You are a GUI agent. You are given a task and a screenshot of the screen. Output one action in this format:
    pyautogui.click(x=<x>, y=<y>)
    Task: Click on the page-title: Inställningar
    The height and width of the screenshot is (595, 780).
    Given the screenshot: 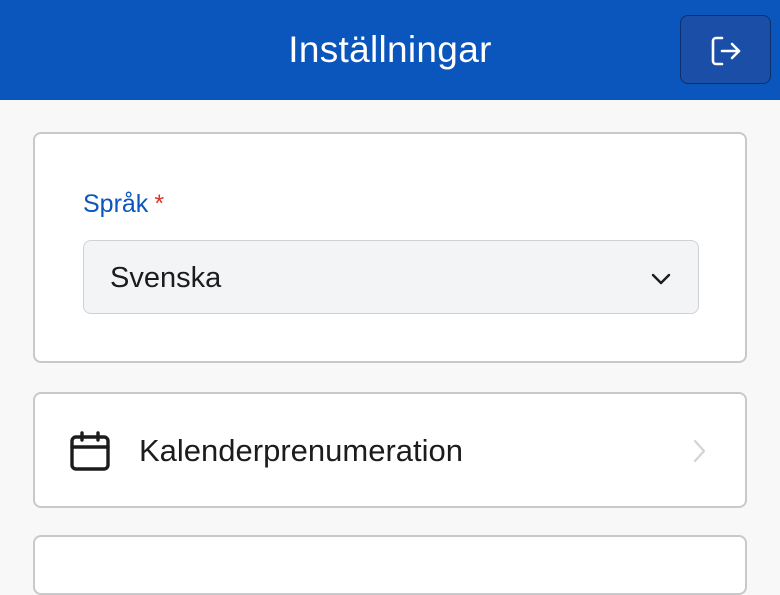 What is the action you would take?
    pyautogui.click(x=390, y=49)
    